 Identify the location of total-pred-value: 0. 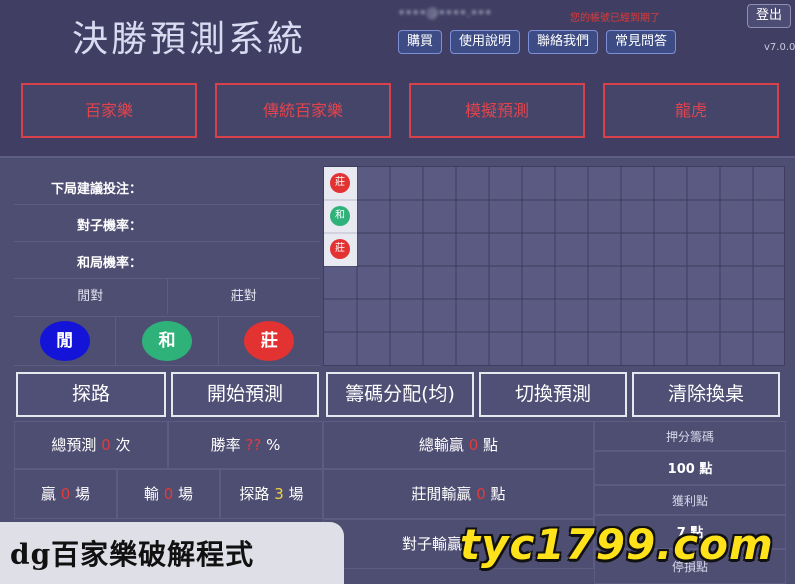
(106, 445).